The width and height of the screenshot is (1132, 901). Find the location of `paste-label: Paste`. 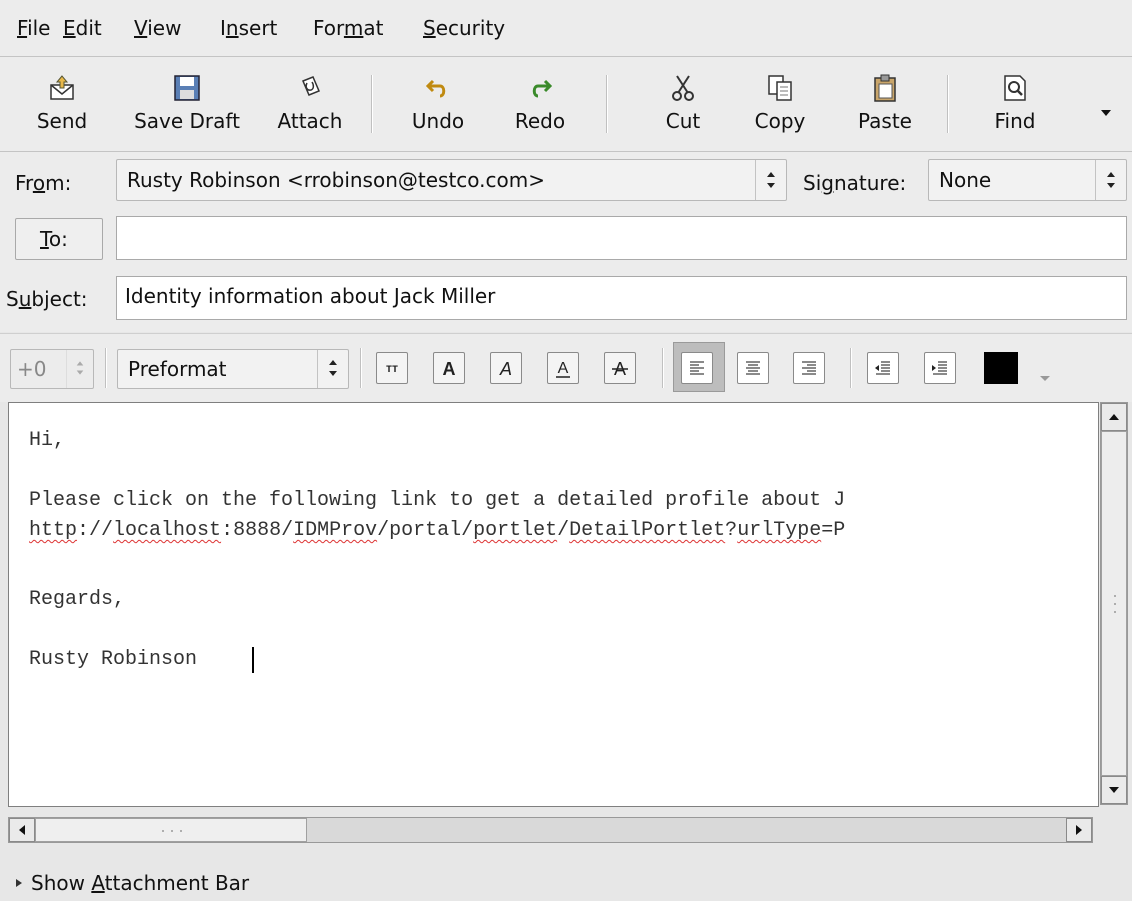

paste-label: Paste is located at coordinates (885, 121).